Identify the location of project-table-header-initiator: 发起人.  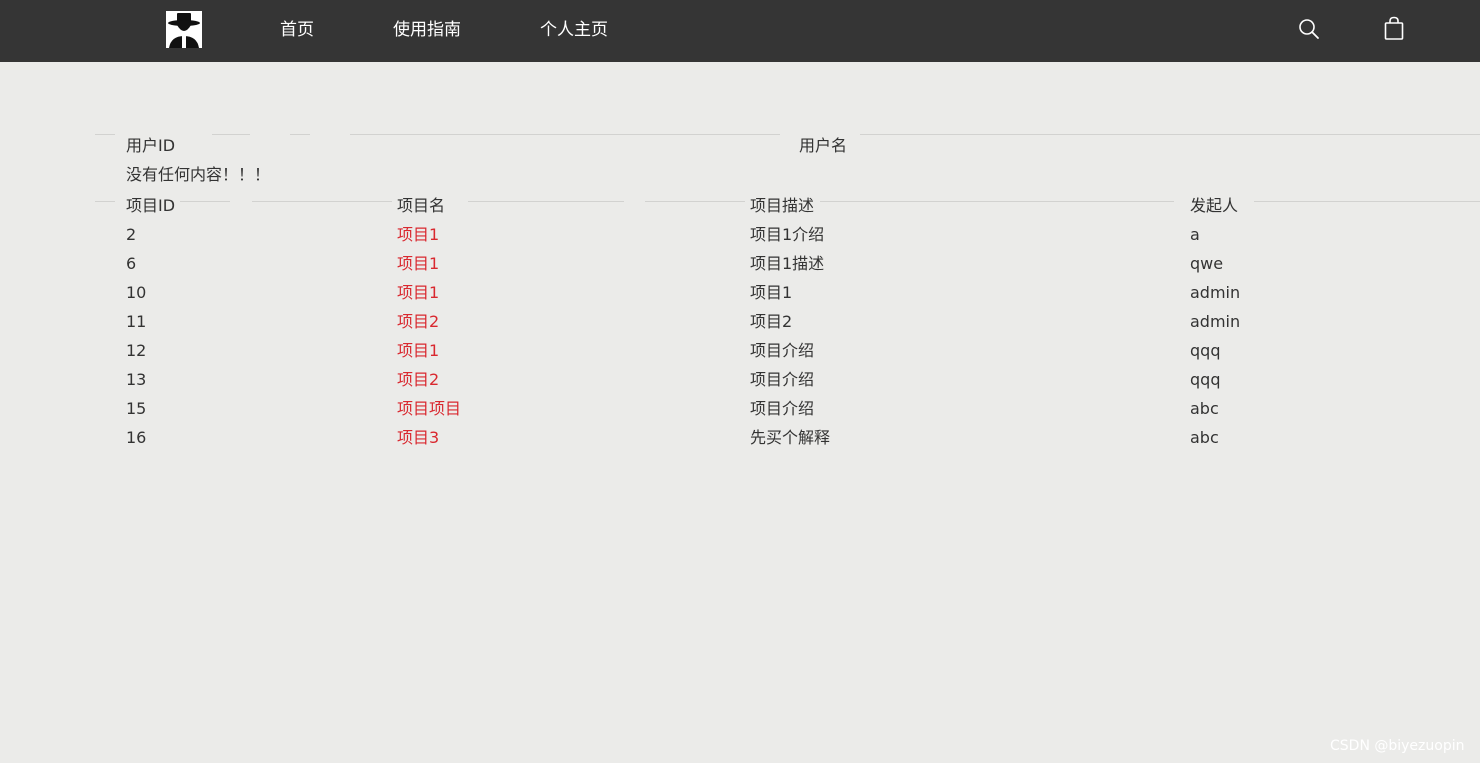
(1214, 205).